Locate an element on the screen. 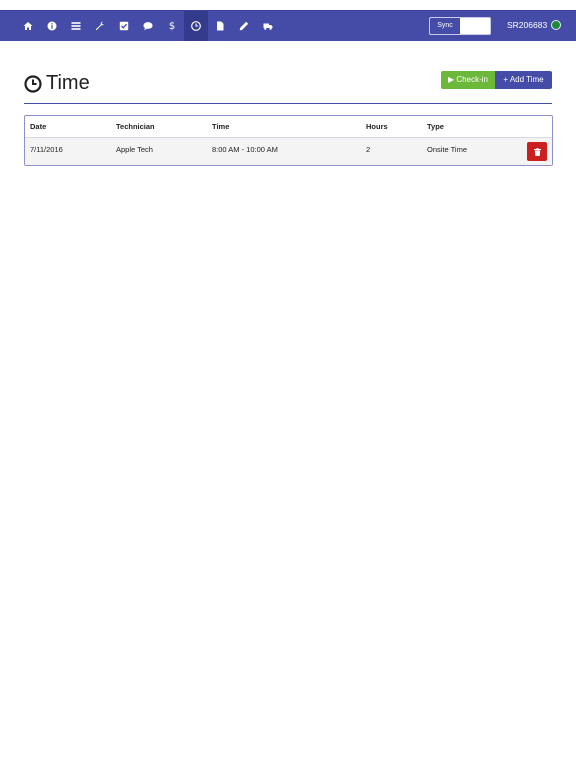 The width and height of the screenshot is (576, 768). nav-billing: $ is located at coordinates (172, 26).